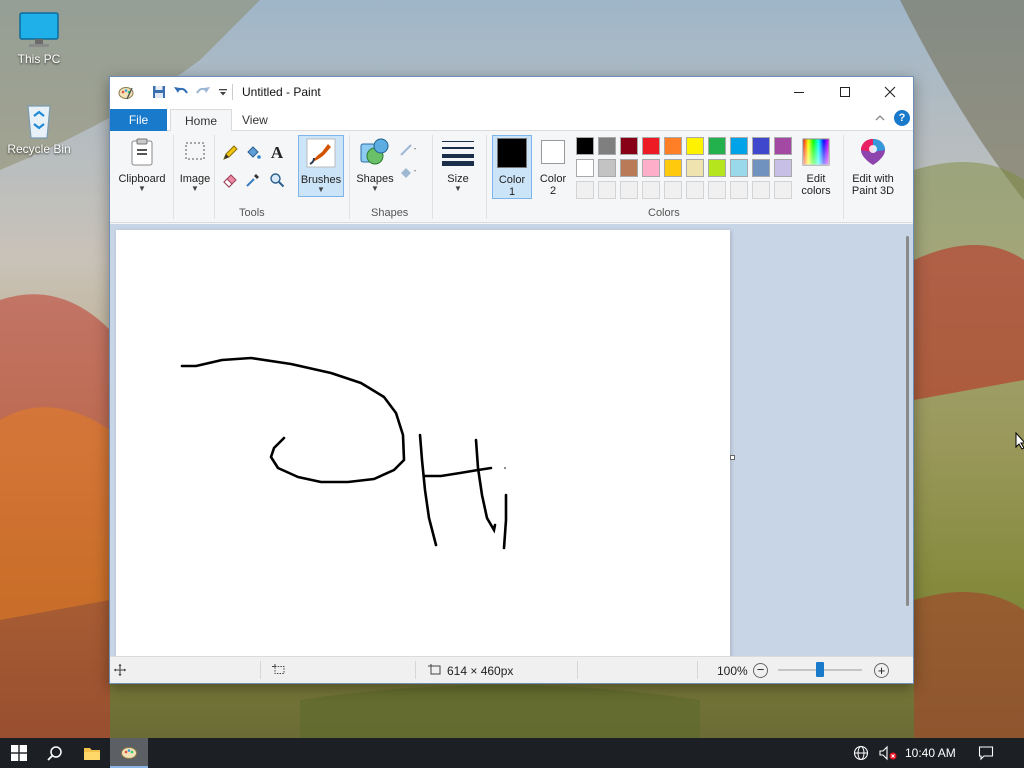 This screenshot has width=1024, height=768. I want to click on magnifier-icon, so click(277, 180).